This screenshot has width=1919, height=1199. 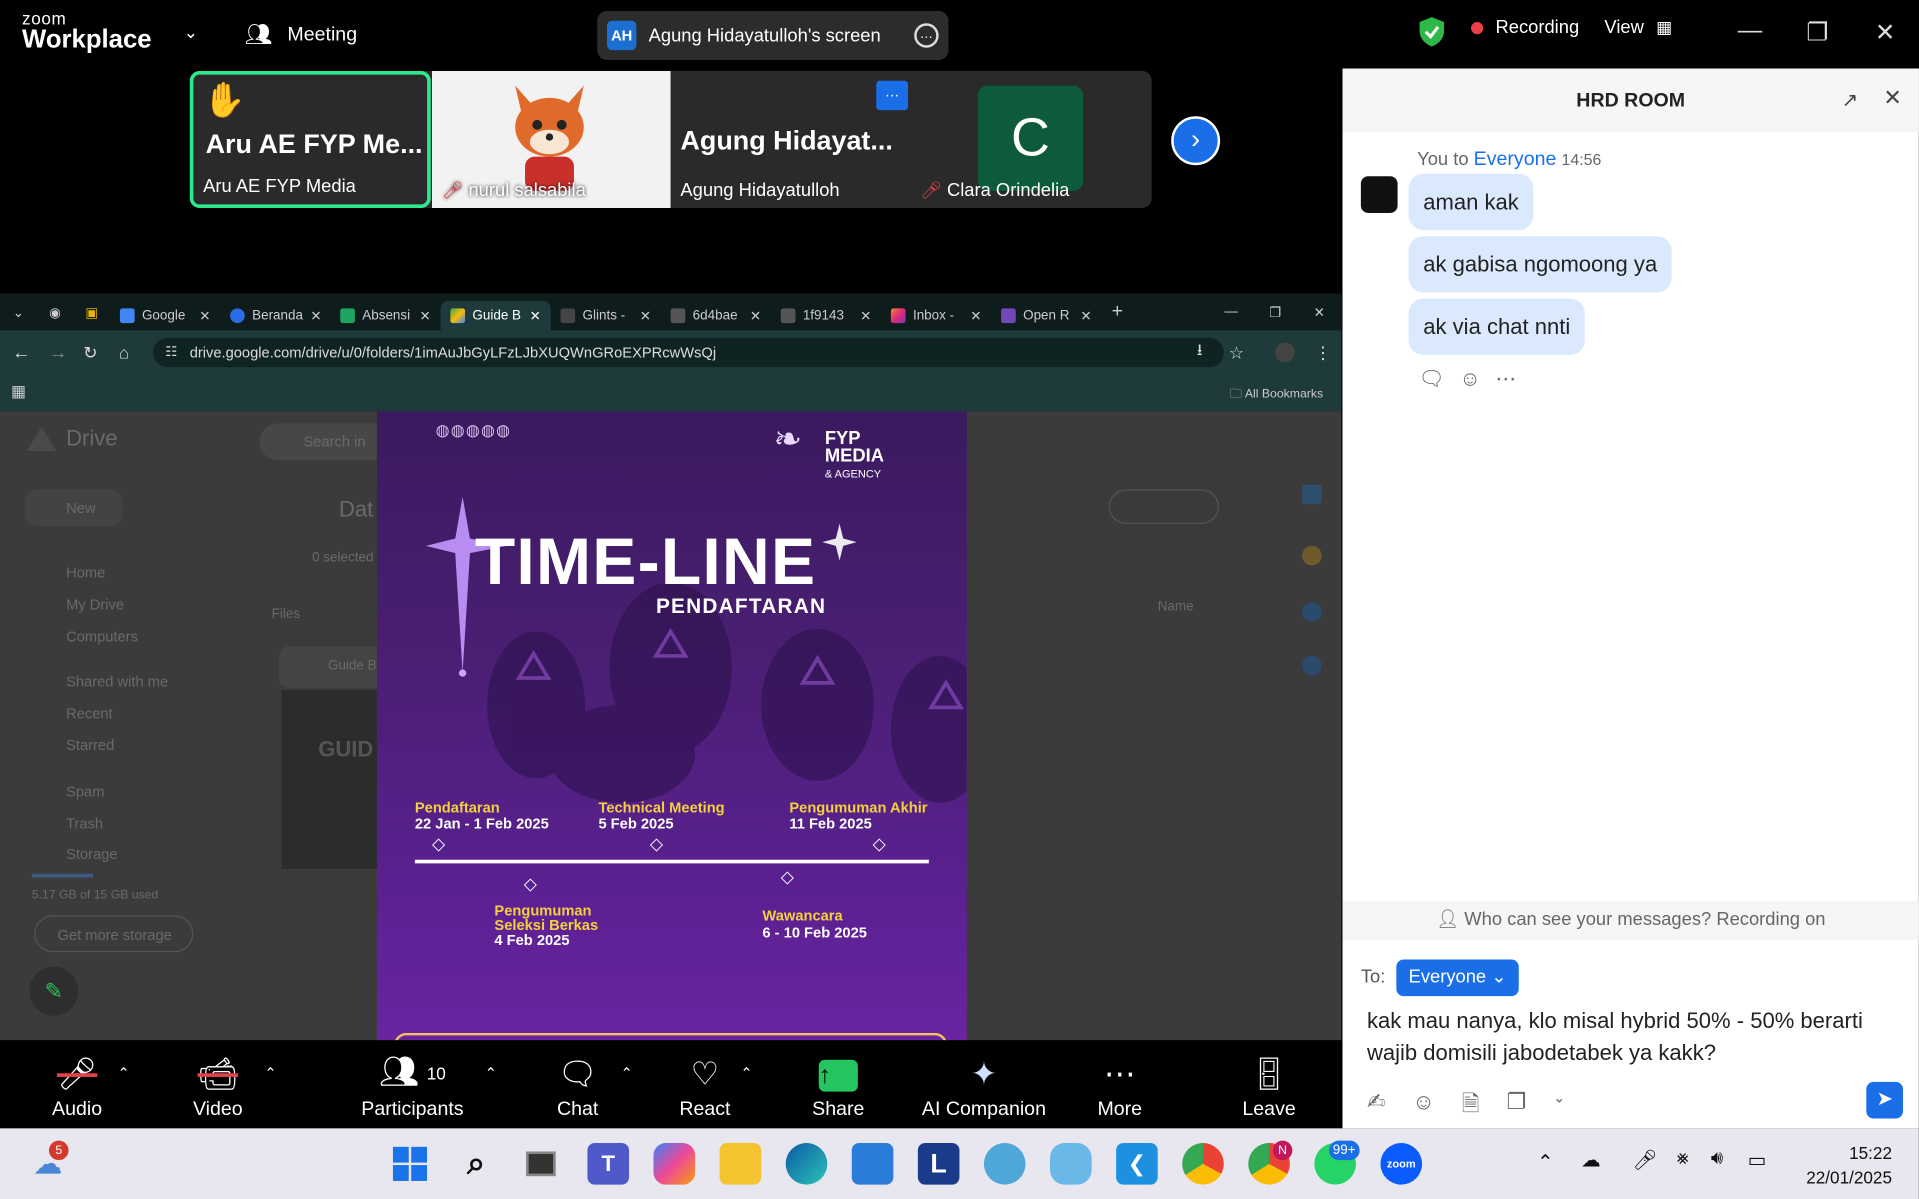 I want to click on video-tile-clara: C 🎤︎ Clara Orindelia, so click(x=1031, y=139).